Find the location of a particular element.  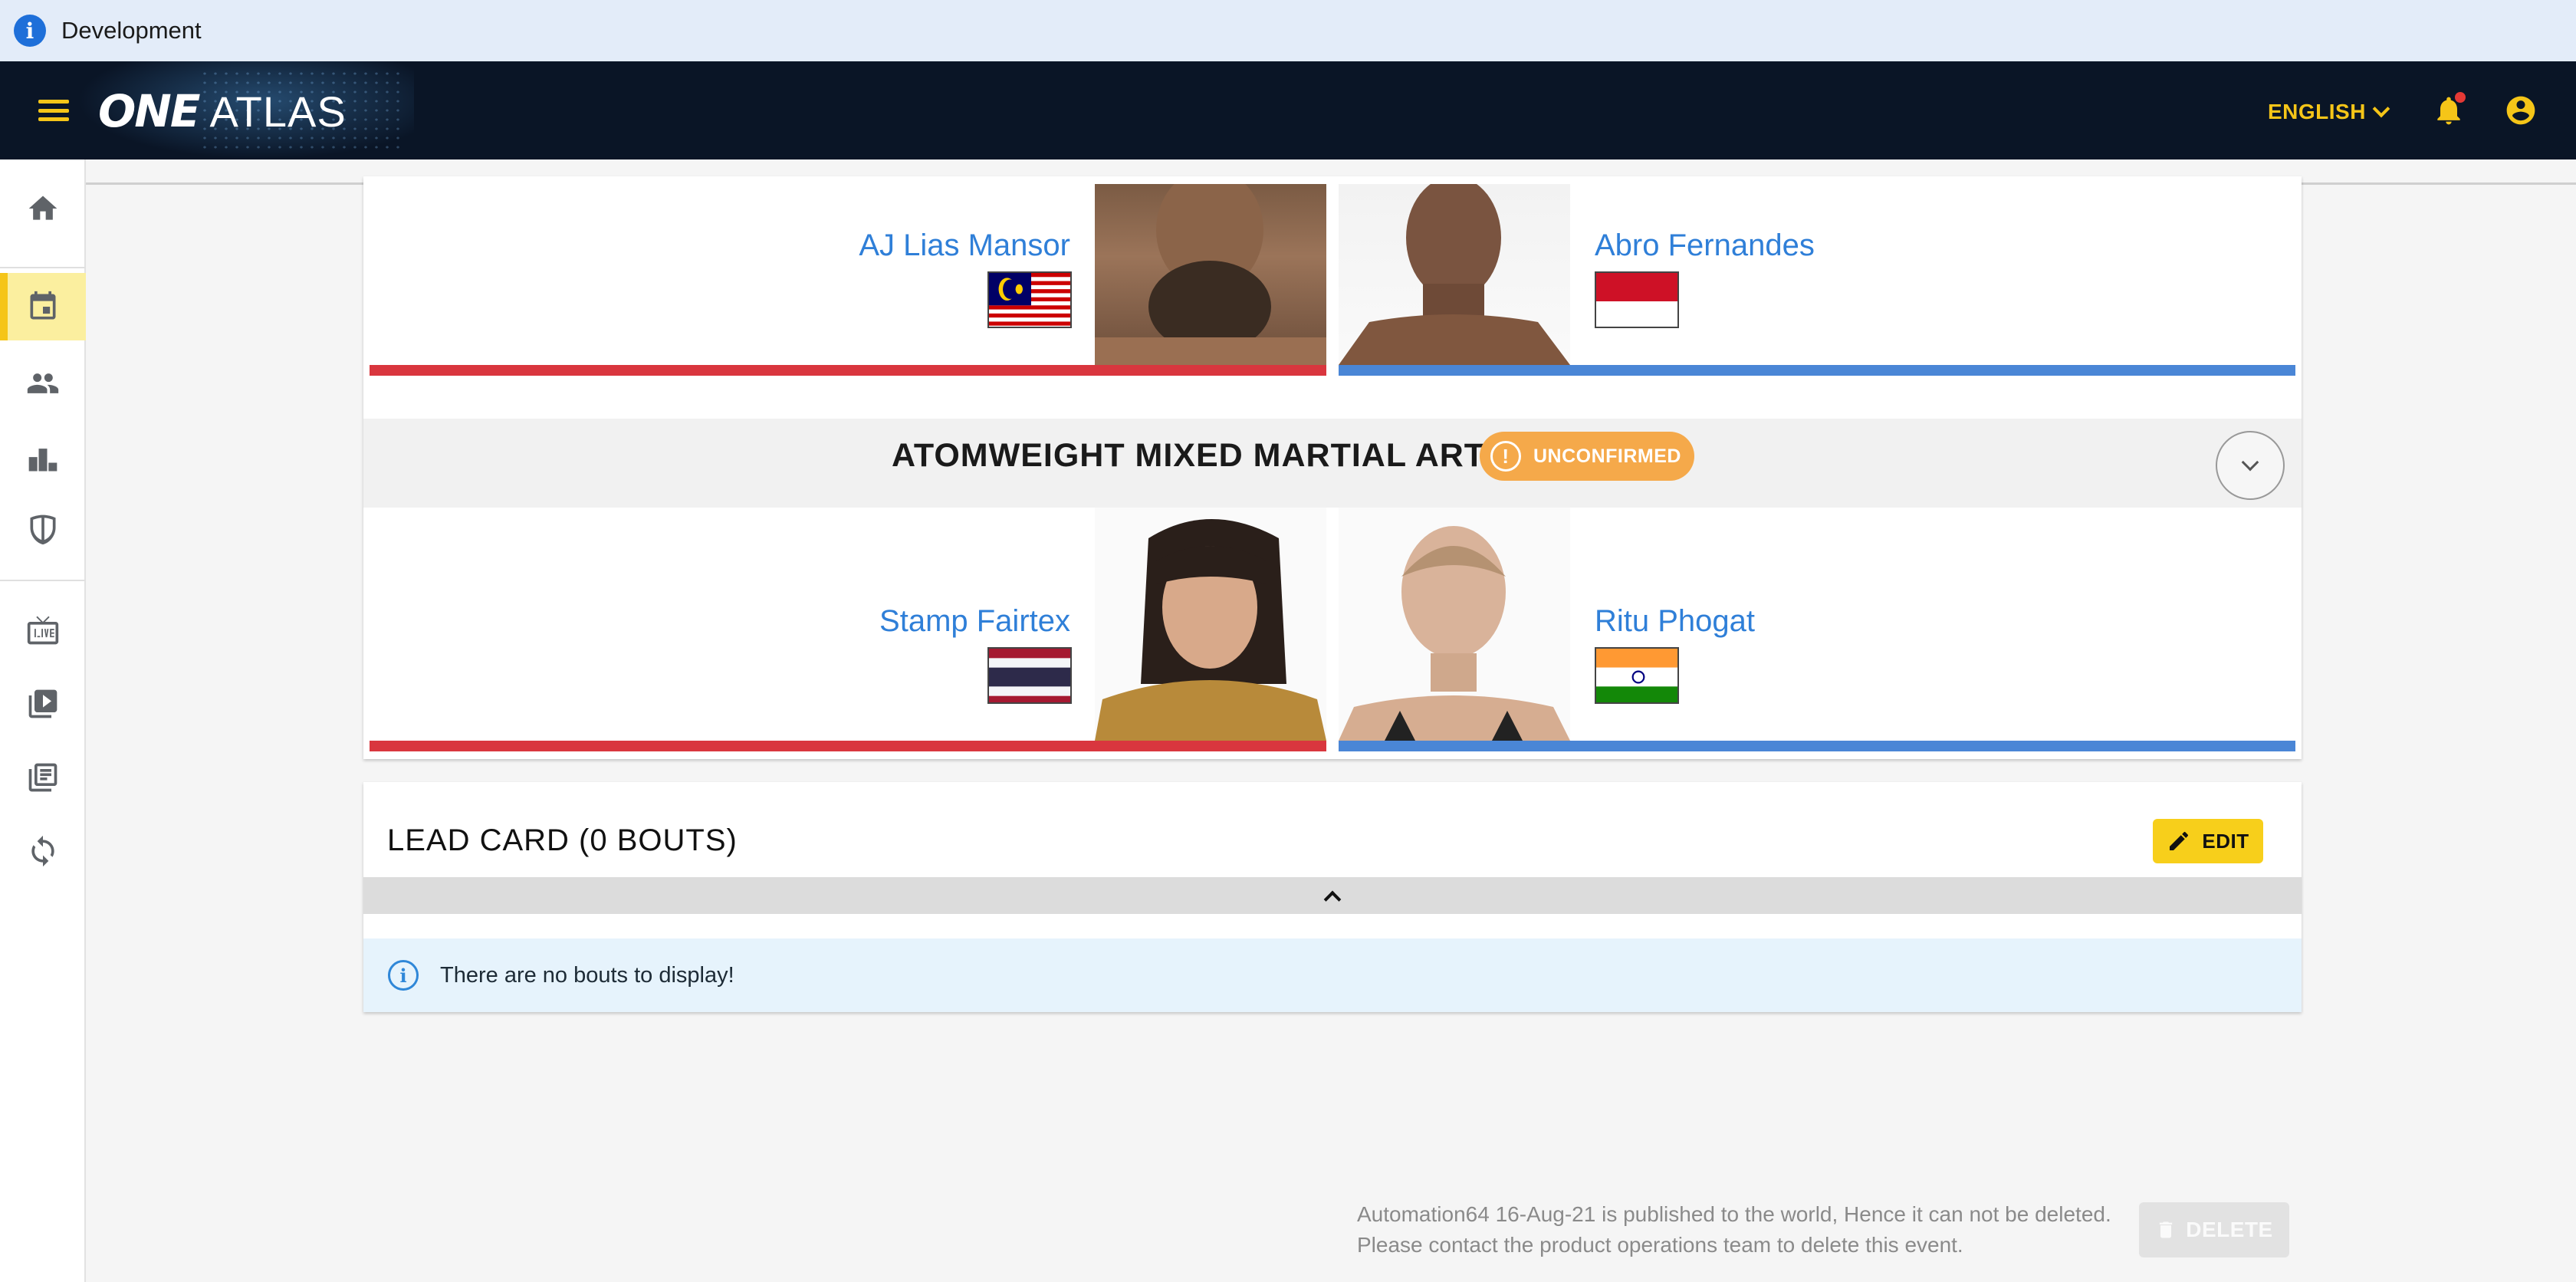

logo-one: ONE is located at coordinates (149, 111).